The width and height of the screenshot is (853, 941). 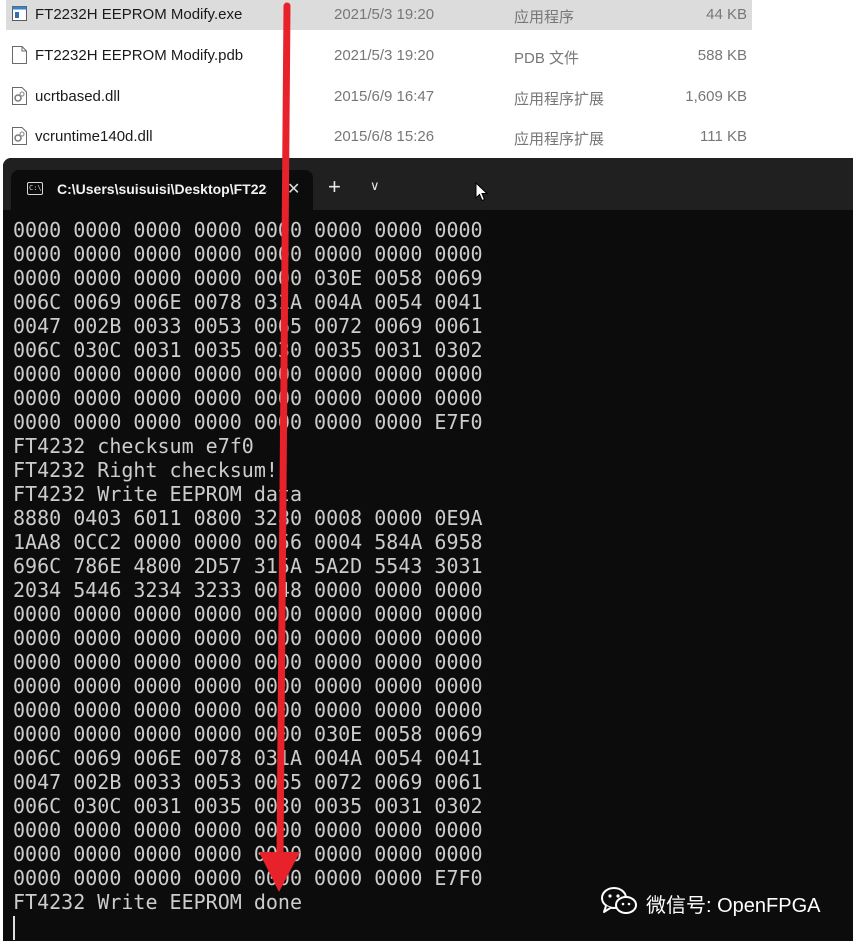 What do you see at coordinates (248, 566) in the screenshot?
I see `console-line: 696C 786E 4800 2D57 315A 5A2D 5543 3031` at bounding box center [248, 566].